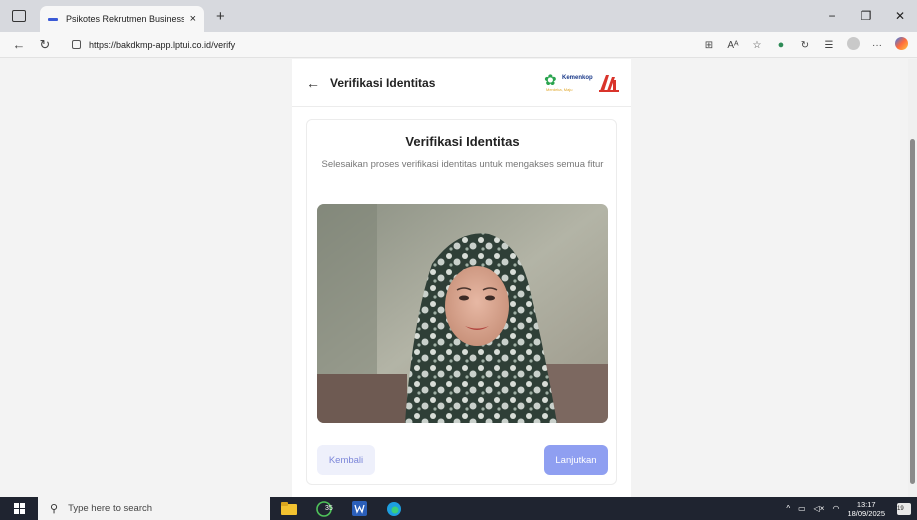 The image size is (917, 520). Describe the element at coordinates (900, 508) in the screenshot. I see `notification-count: 19` at that location.